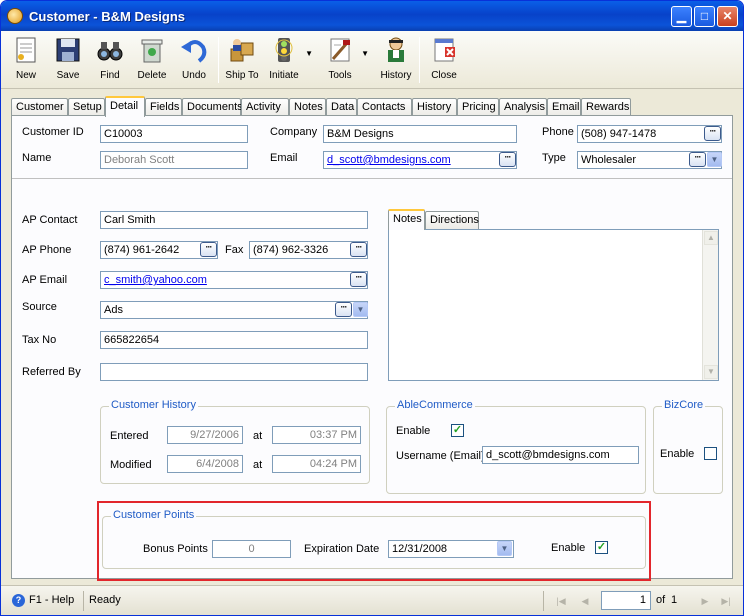  What do you see at coordinates (606, 107) in the screenshot?
I see `tab-rewards: Rewards` at bounding box center [606, 107].